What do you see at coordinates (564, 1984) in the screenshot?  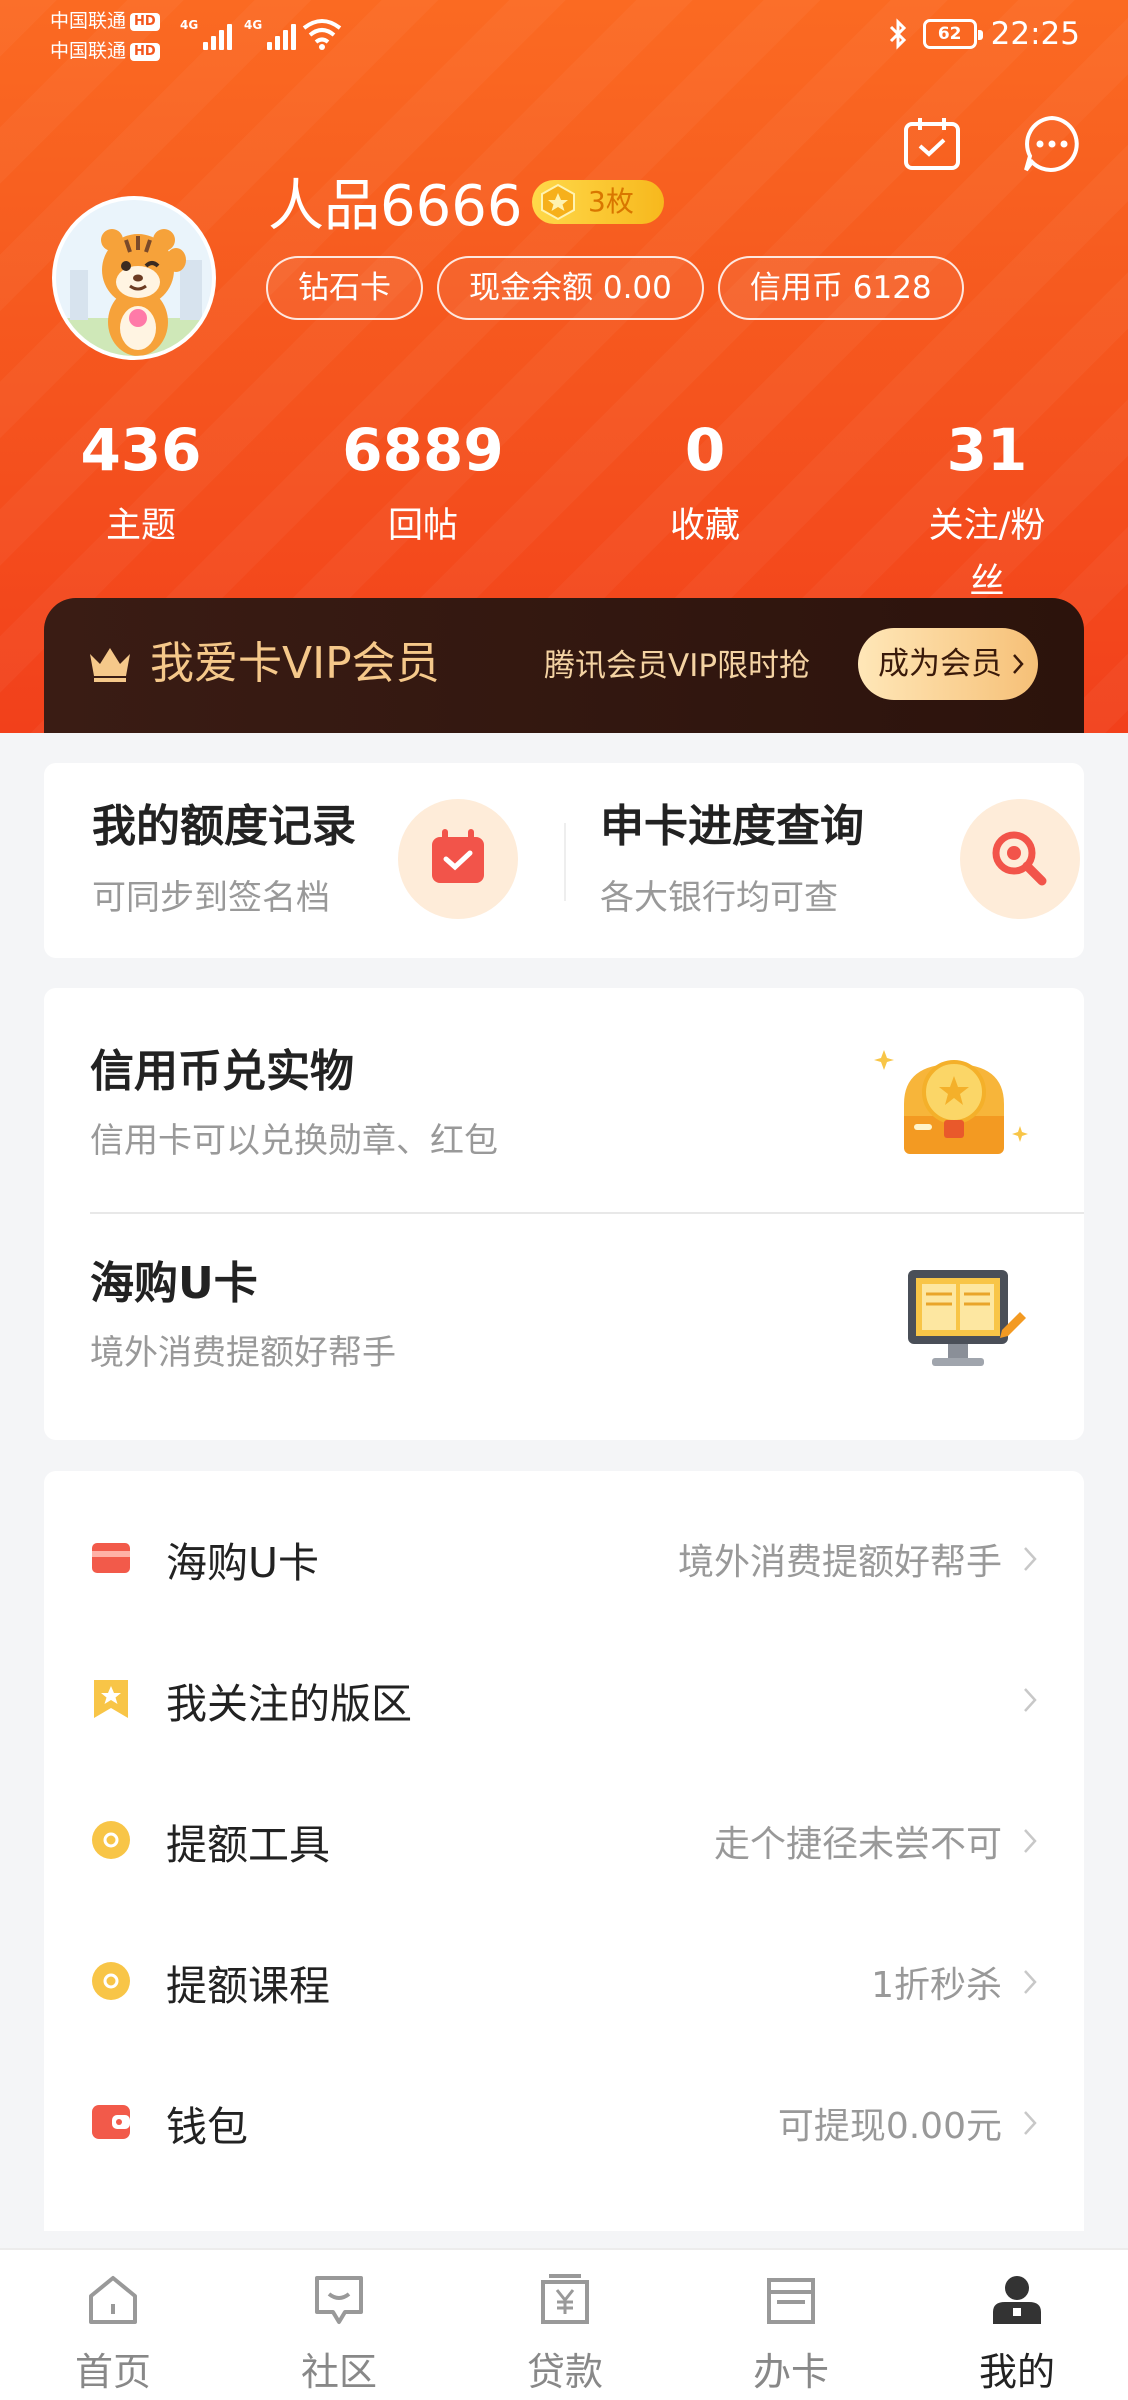 I see `menu-item-limit-courses: 提额课程 1折秒杀` at bounding box center [564, 1984].